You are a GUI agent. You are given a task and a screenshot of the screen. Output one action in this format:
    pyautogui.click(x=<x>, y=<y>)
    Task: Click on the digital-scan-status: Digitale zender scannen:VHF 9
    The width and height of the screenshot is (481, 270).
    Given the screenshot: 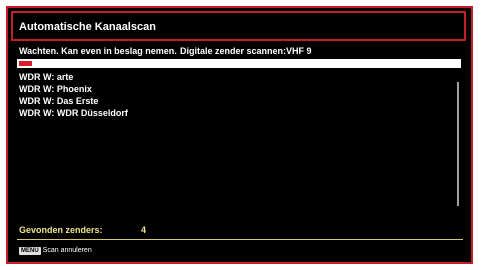 What is the action you would take?
    pyautogui.click(x=246, y=51)
    